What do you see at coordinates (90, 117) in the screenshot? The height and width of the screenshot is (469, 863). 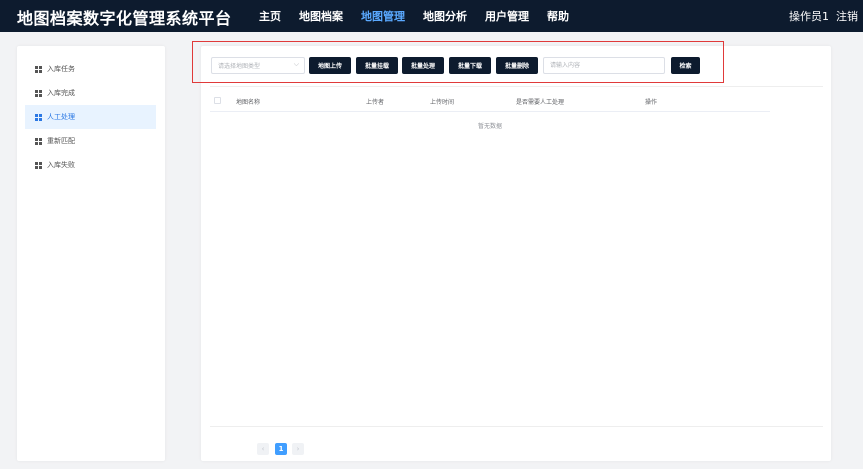 I see `sidebar-item-manual-processing: 人工处理` at bounding box center [90, 117].